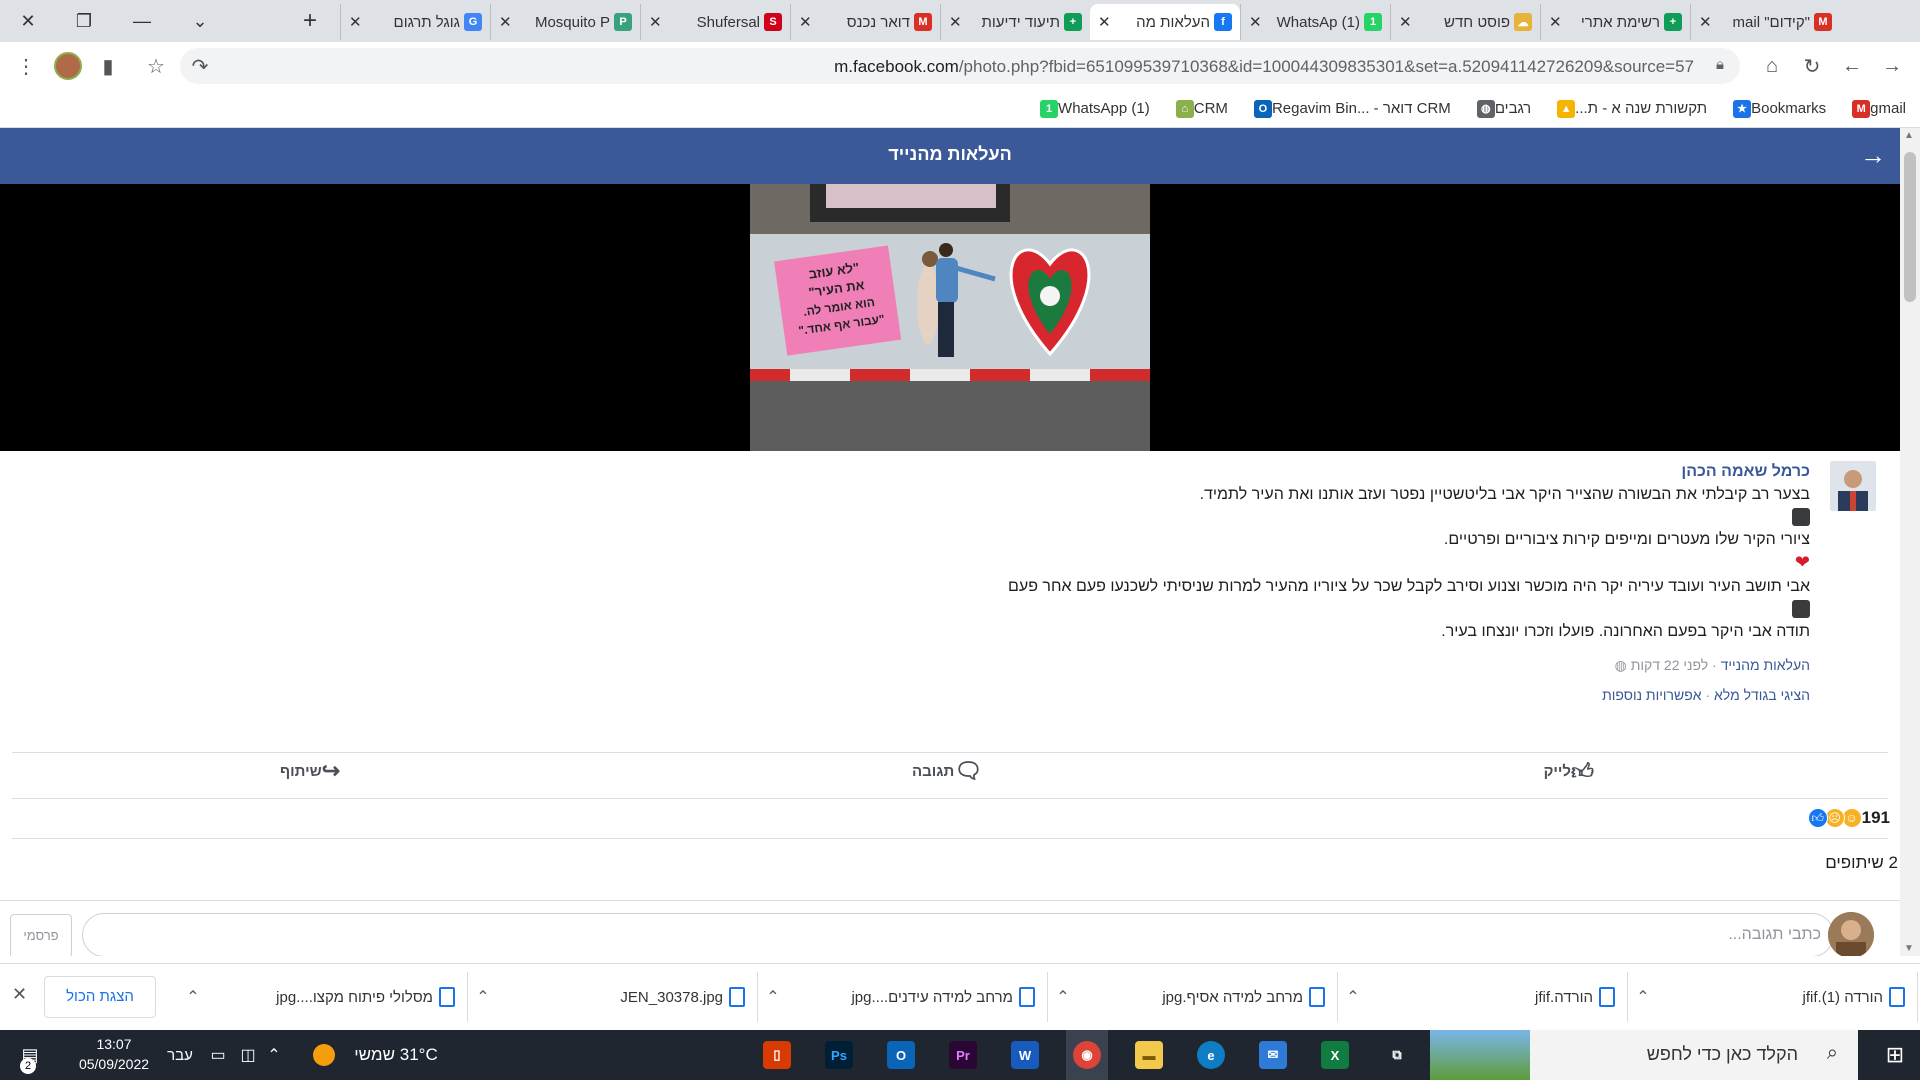  What do you see at coordinates (1199, 108) in the screenshot?
I see `bookmark-item: ⌂ CRM` at bounding box center [1199, 108].